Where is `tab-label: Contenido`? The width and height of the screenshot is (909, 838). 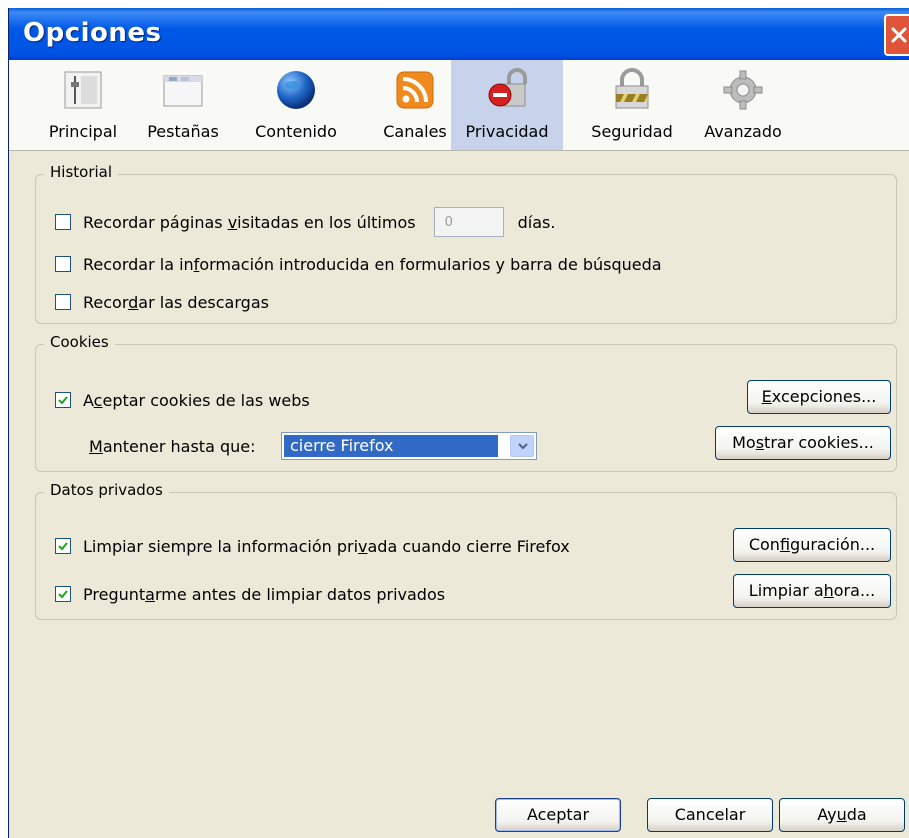
tab-label: Contenido is located at coordinates (296, 131).